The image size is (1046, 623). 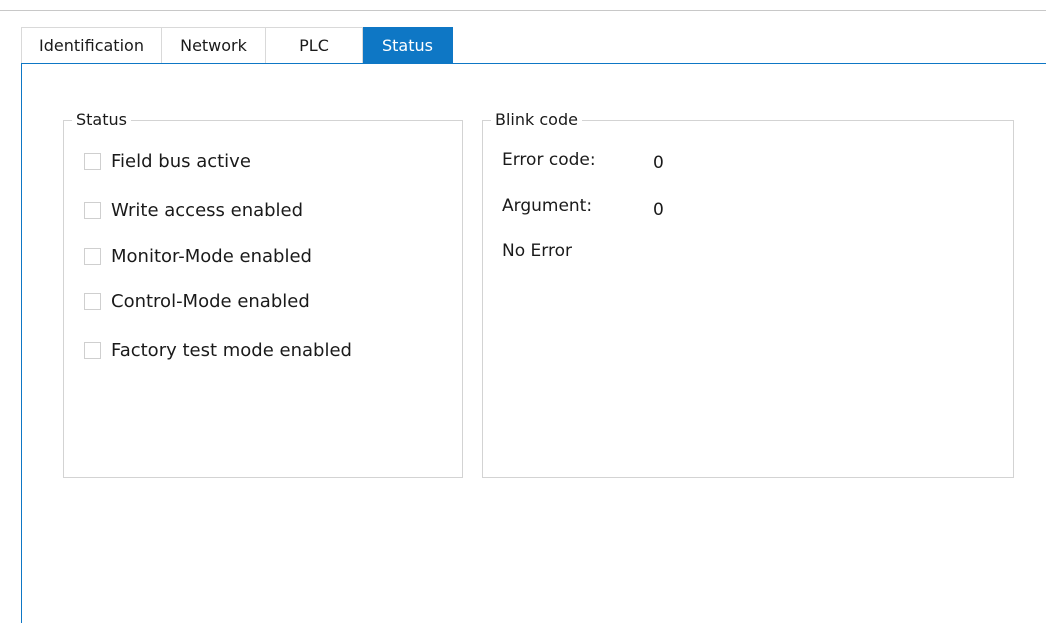 I want to click on status-group-title: Status, so click(x=101, y=120).